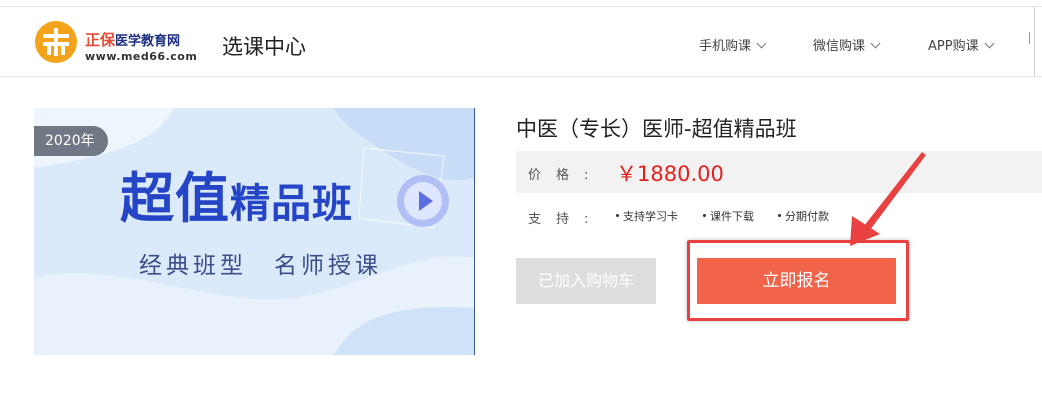 The image size is (1042, 403). I want to click on support-item-label: 课件下载, so click(732, 216).